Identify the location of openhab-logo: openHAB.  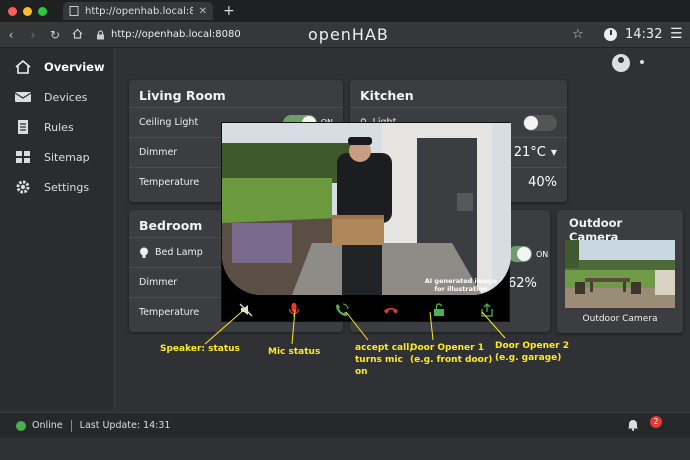
(348, 34).